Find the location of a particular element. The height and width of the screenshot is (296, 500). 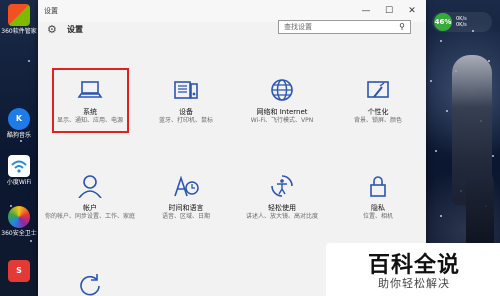

tile-accounts: 帐户 你的帐户、同步设置、工作、家庭 is located at coordinates (90, 197).